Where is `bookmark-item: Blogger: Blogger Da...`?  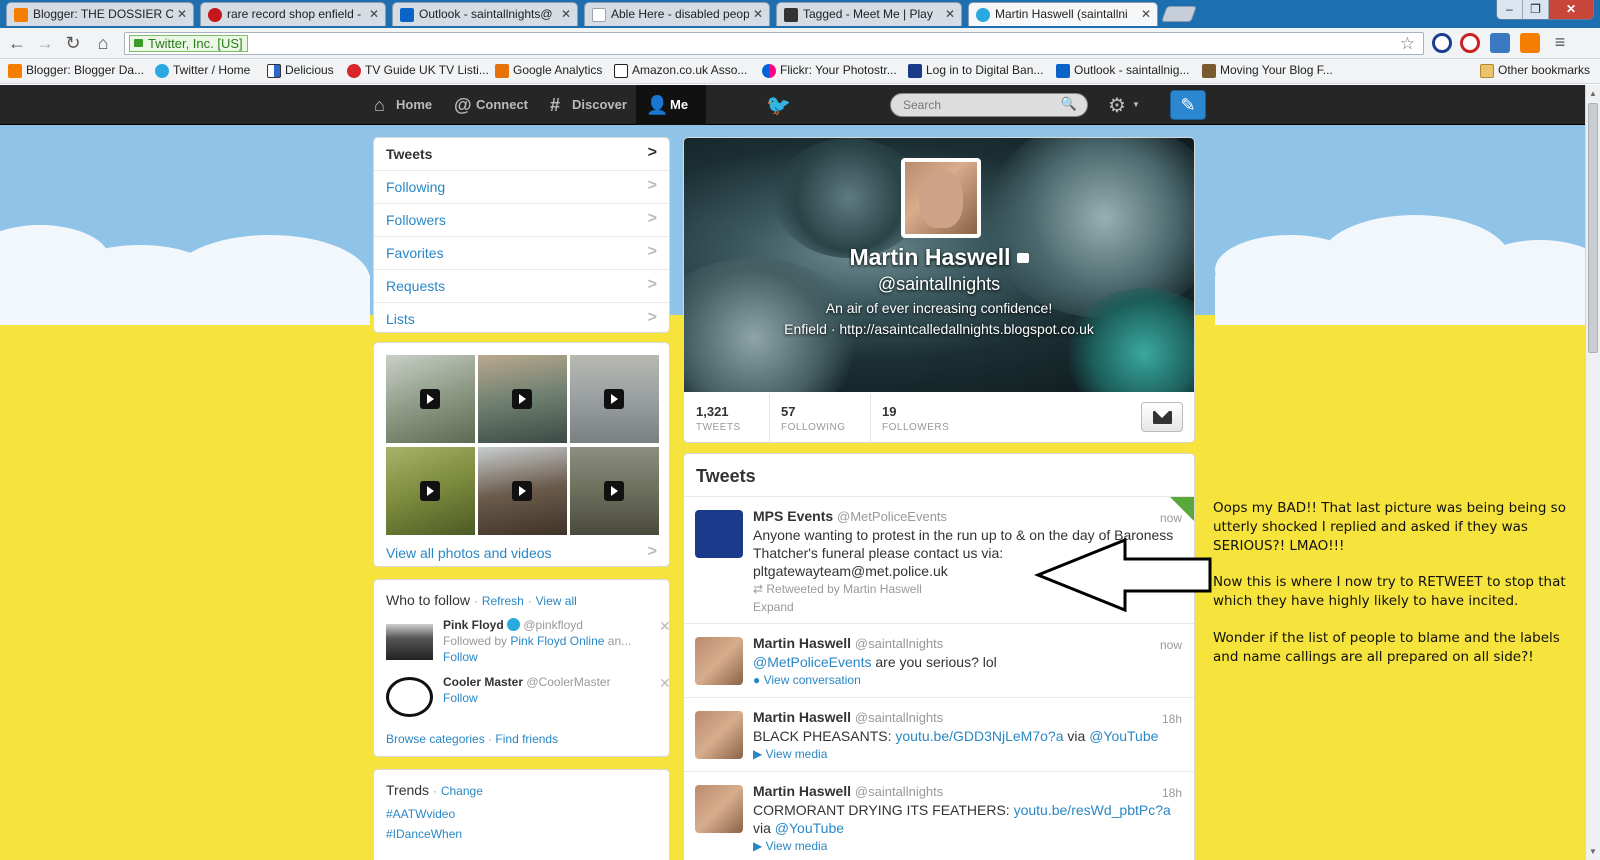 bookmark-item: Blogger: Blogger Da... is located at coordinates (75, 70).